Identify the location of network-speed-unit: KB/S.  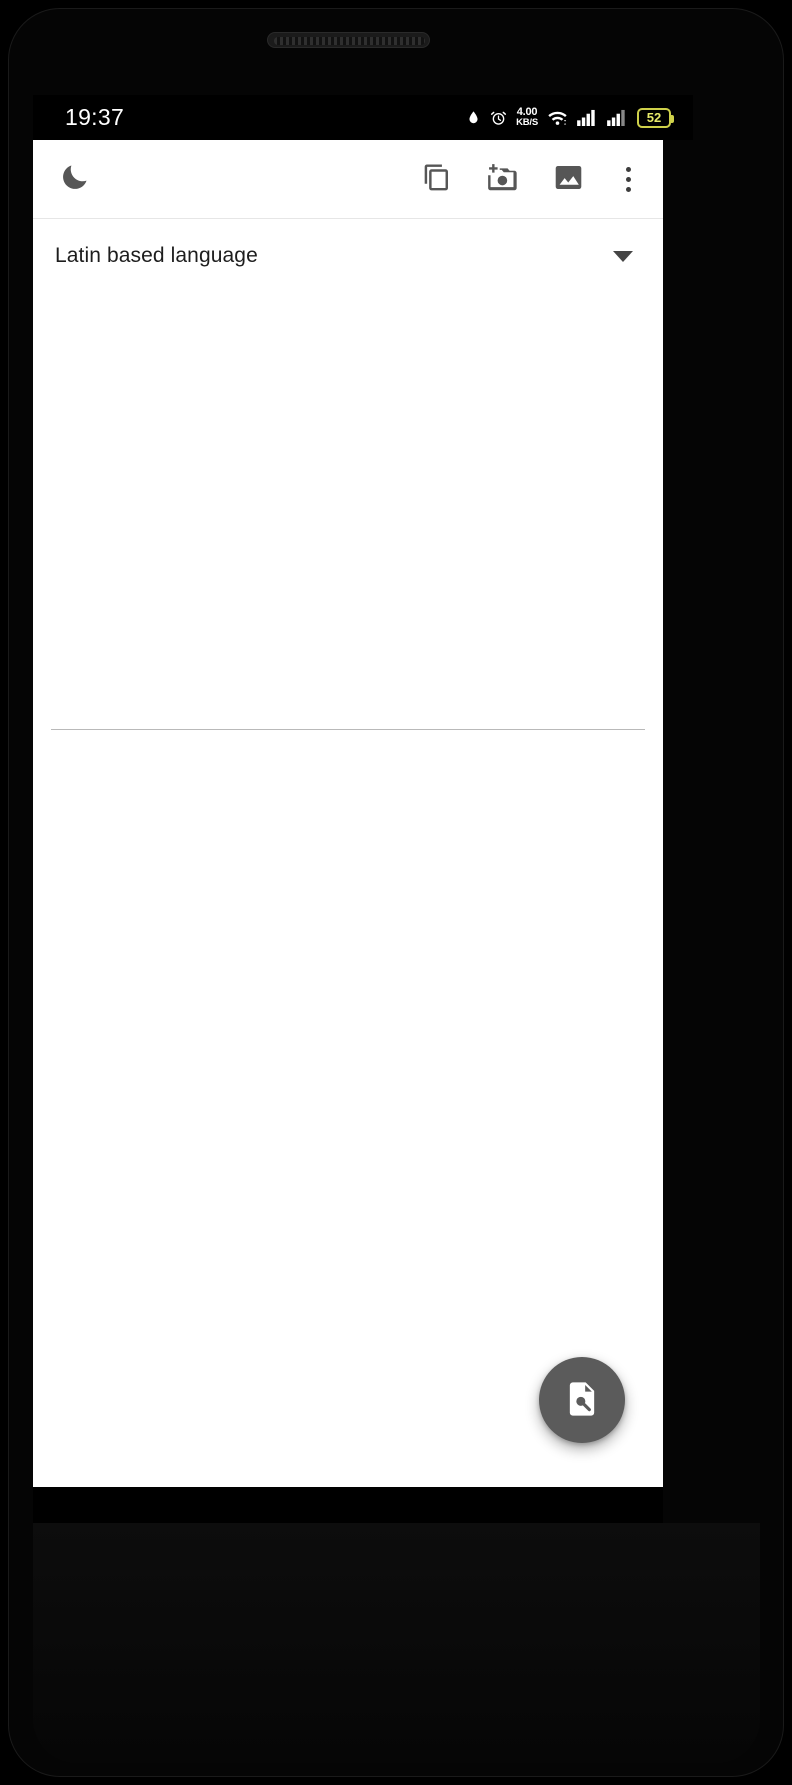
(527, 122).